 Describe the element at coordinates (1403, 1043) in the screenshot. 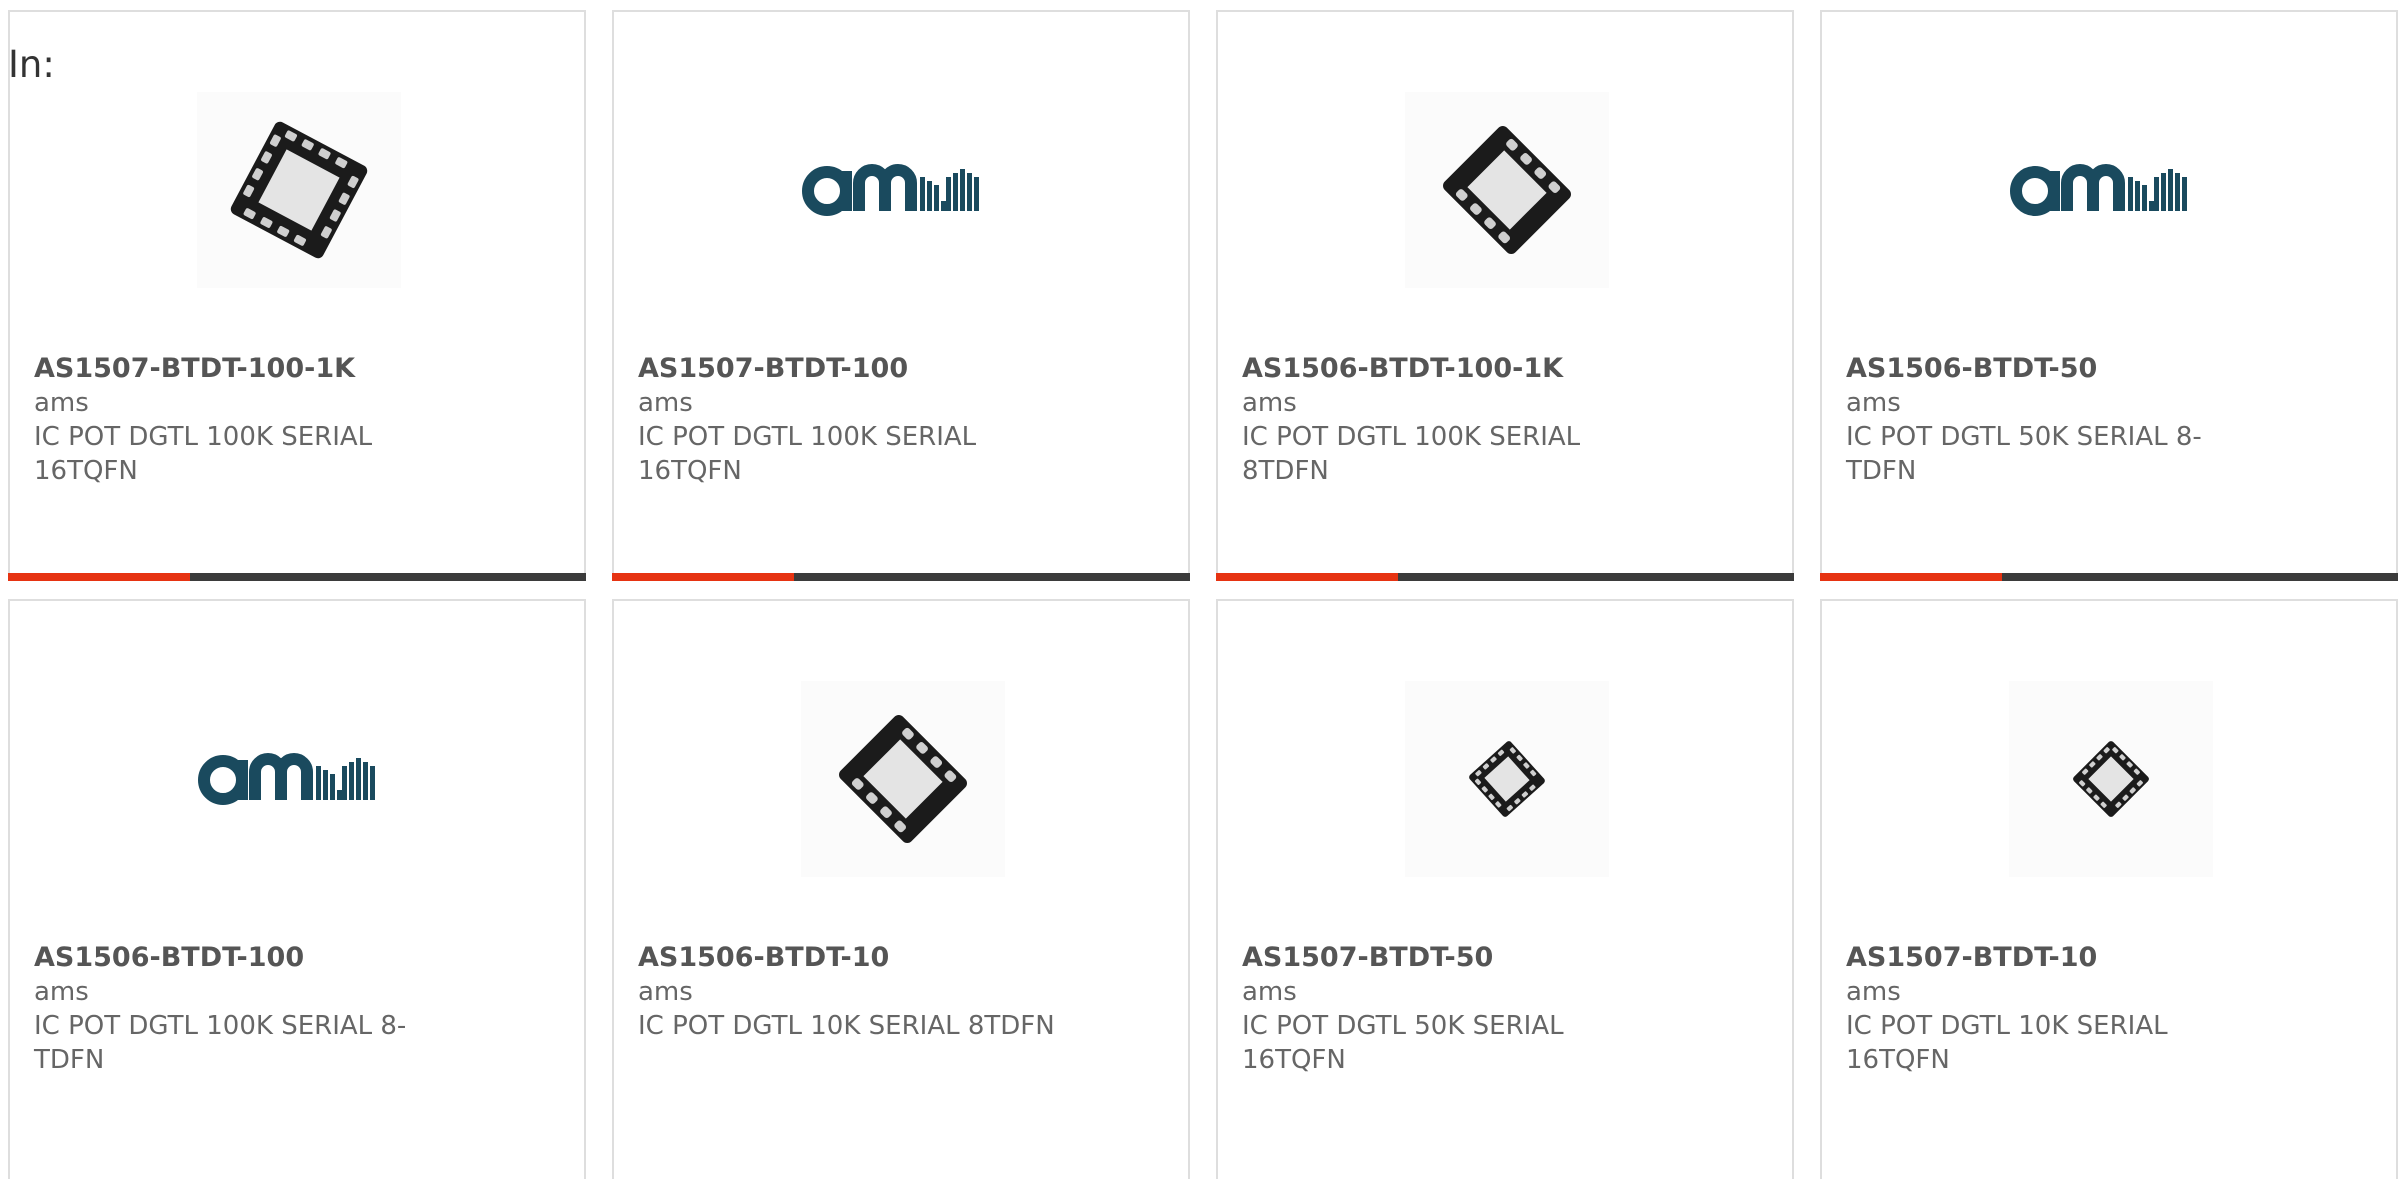

I see `description: IC POT DGTL 50K SERIAL 16TQFN` at that location.